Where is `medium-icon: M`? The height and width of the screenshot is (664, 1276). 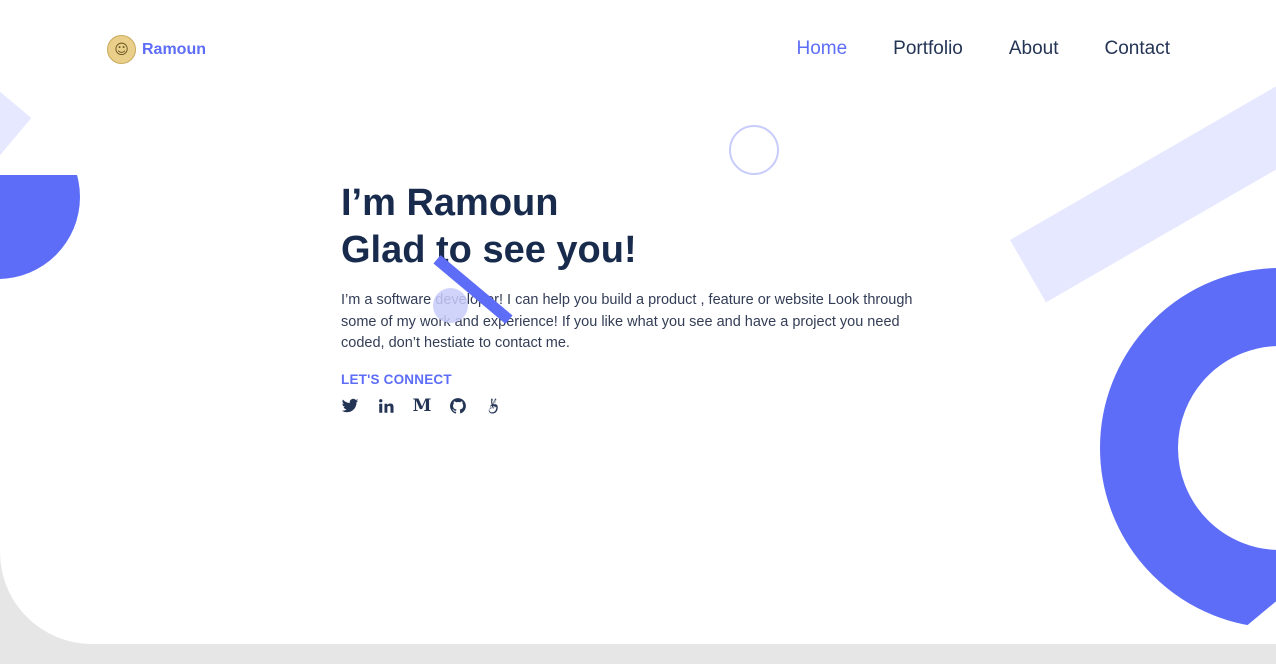
medium-icon: M is located at coordinates (422, 406).